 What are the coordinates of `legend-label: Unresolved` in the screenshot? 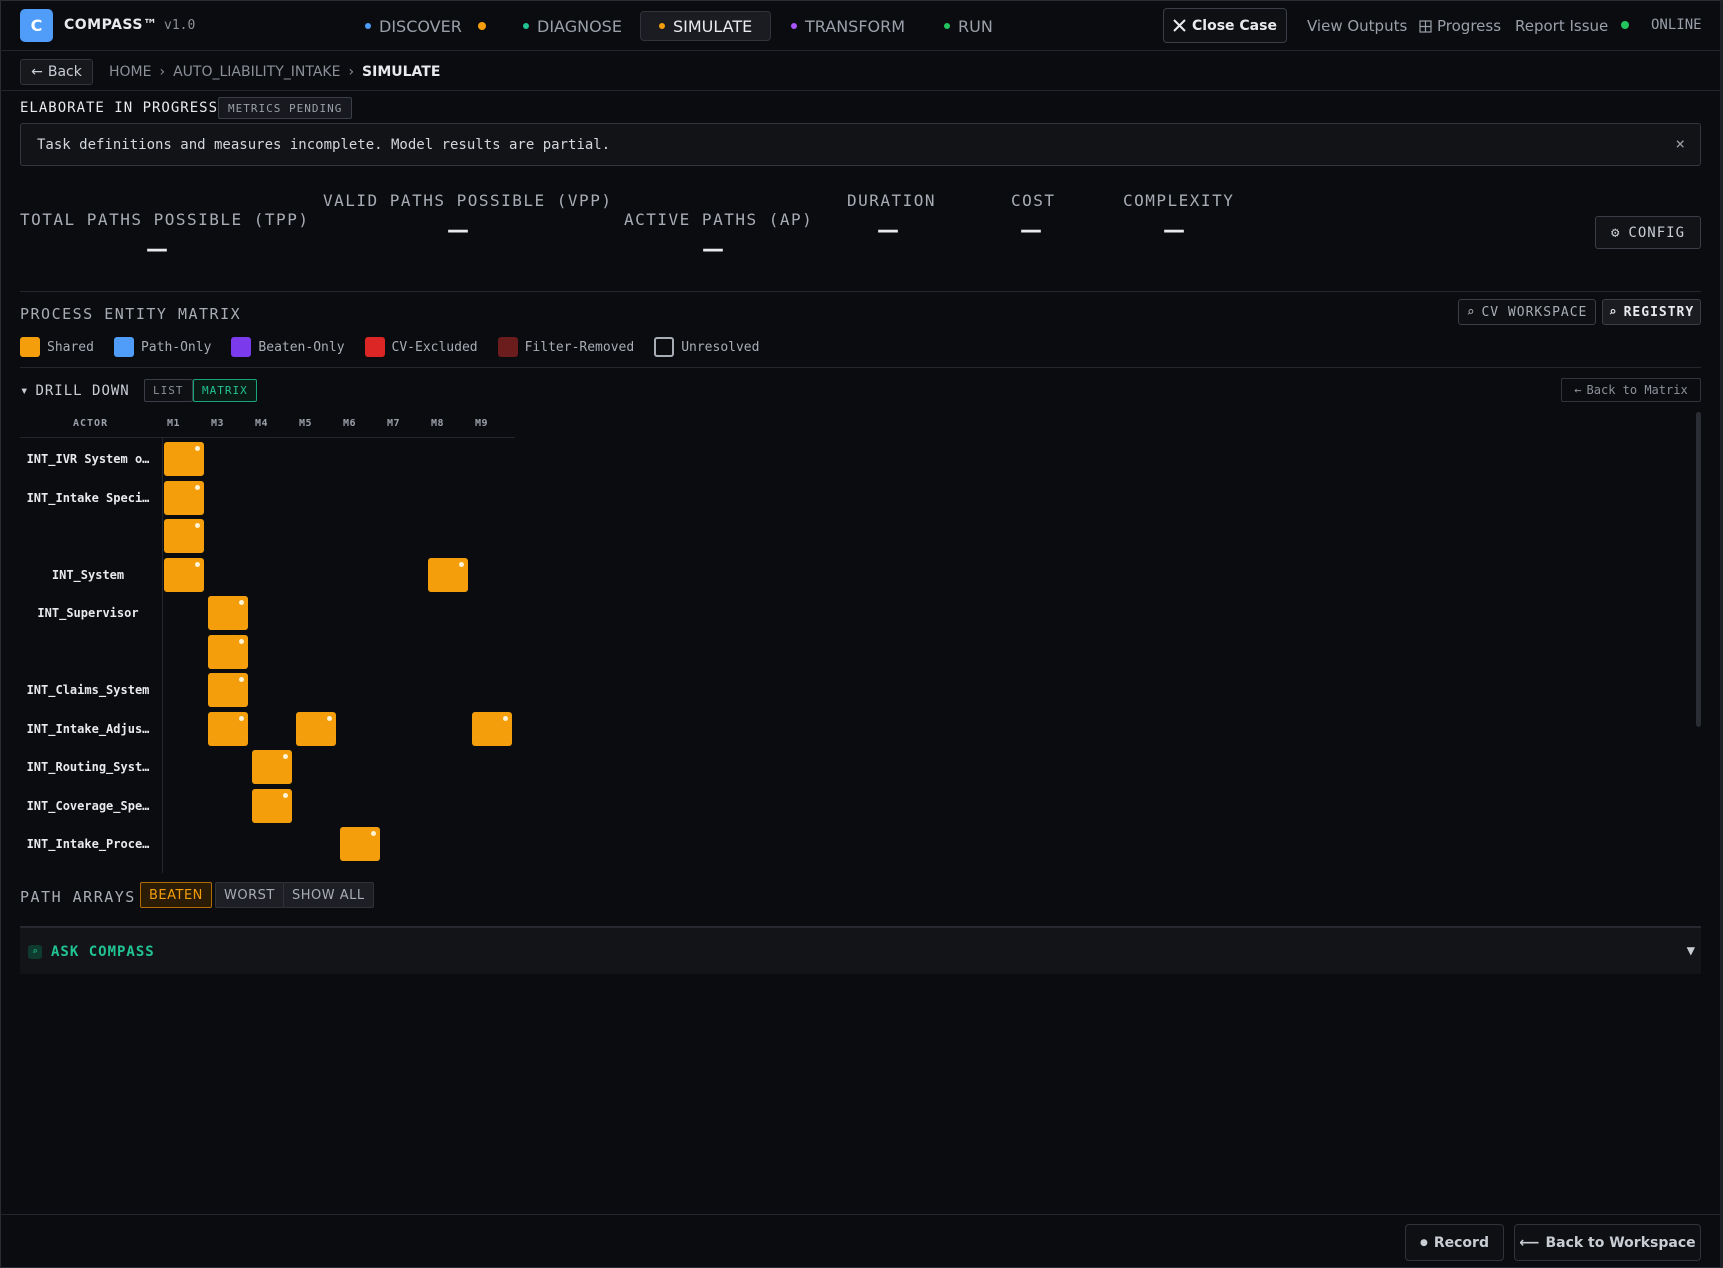 It's located at (720, 347).